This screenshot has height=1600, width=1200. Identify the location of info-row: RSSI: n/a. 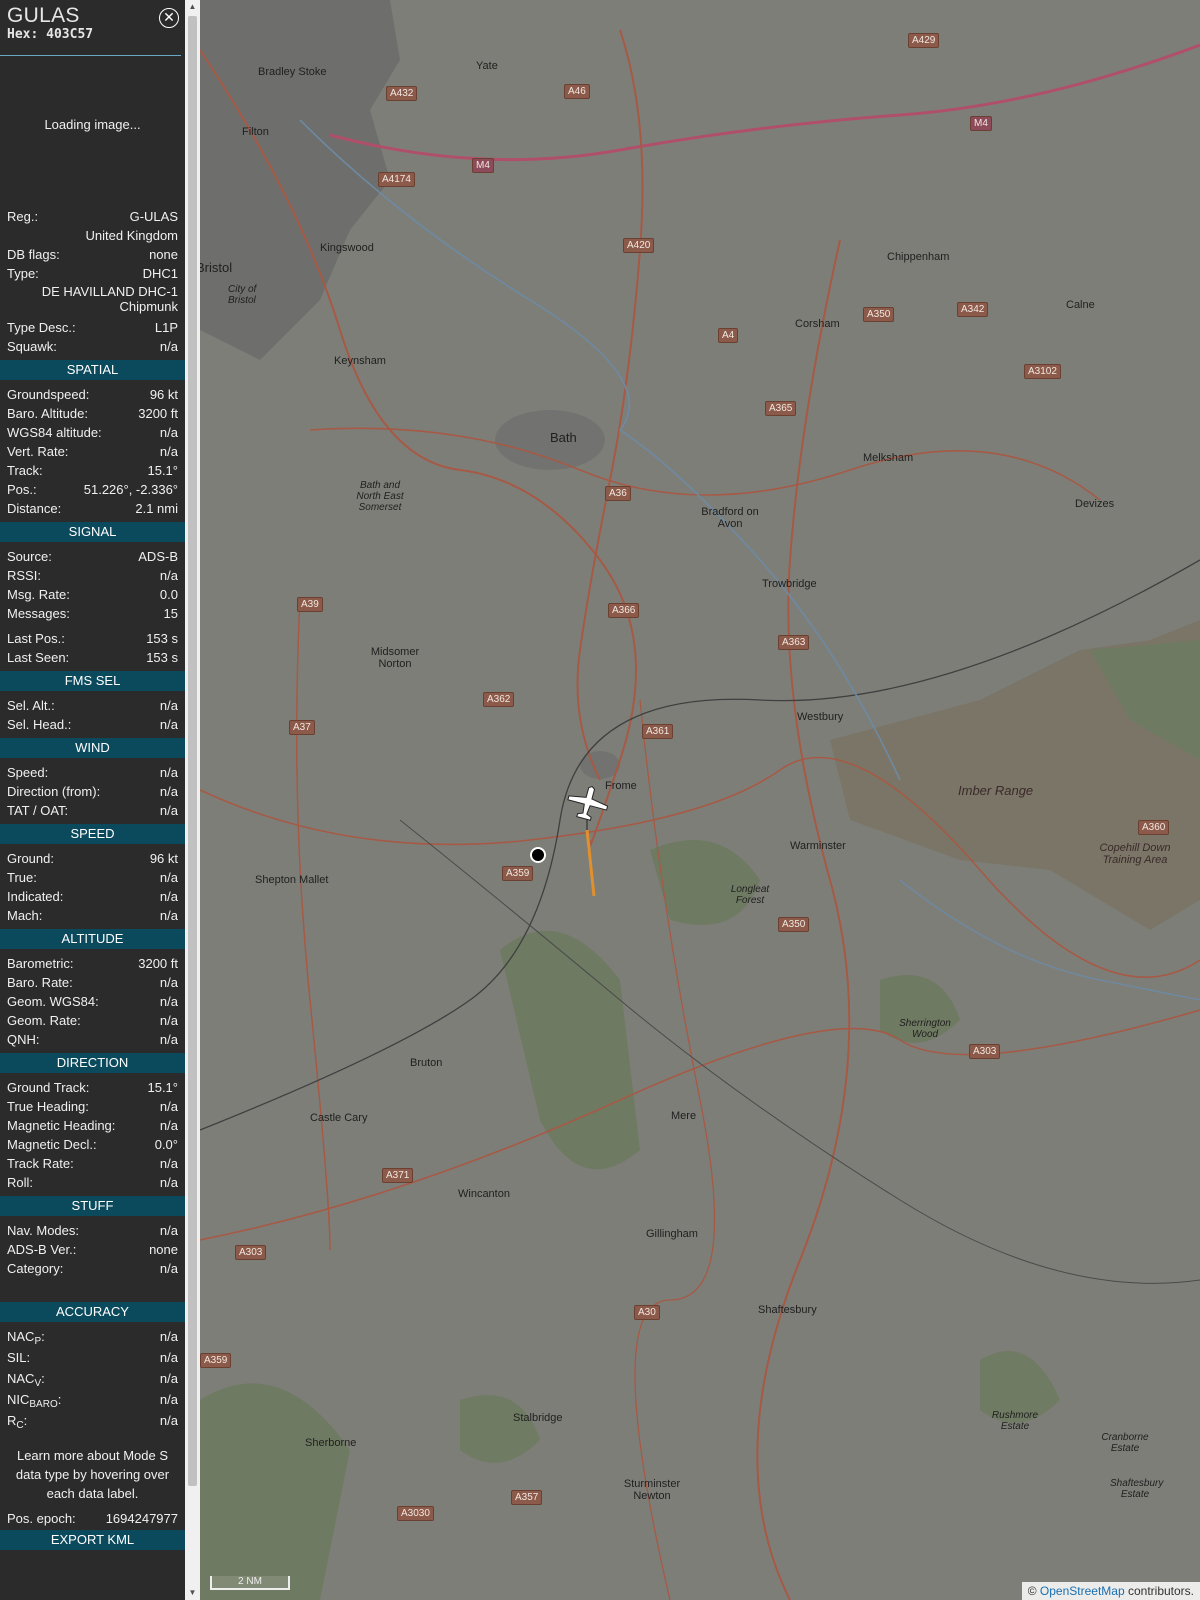
(92, 575).